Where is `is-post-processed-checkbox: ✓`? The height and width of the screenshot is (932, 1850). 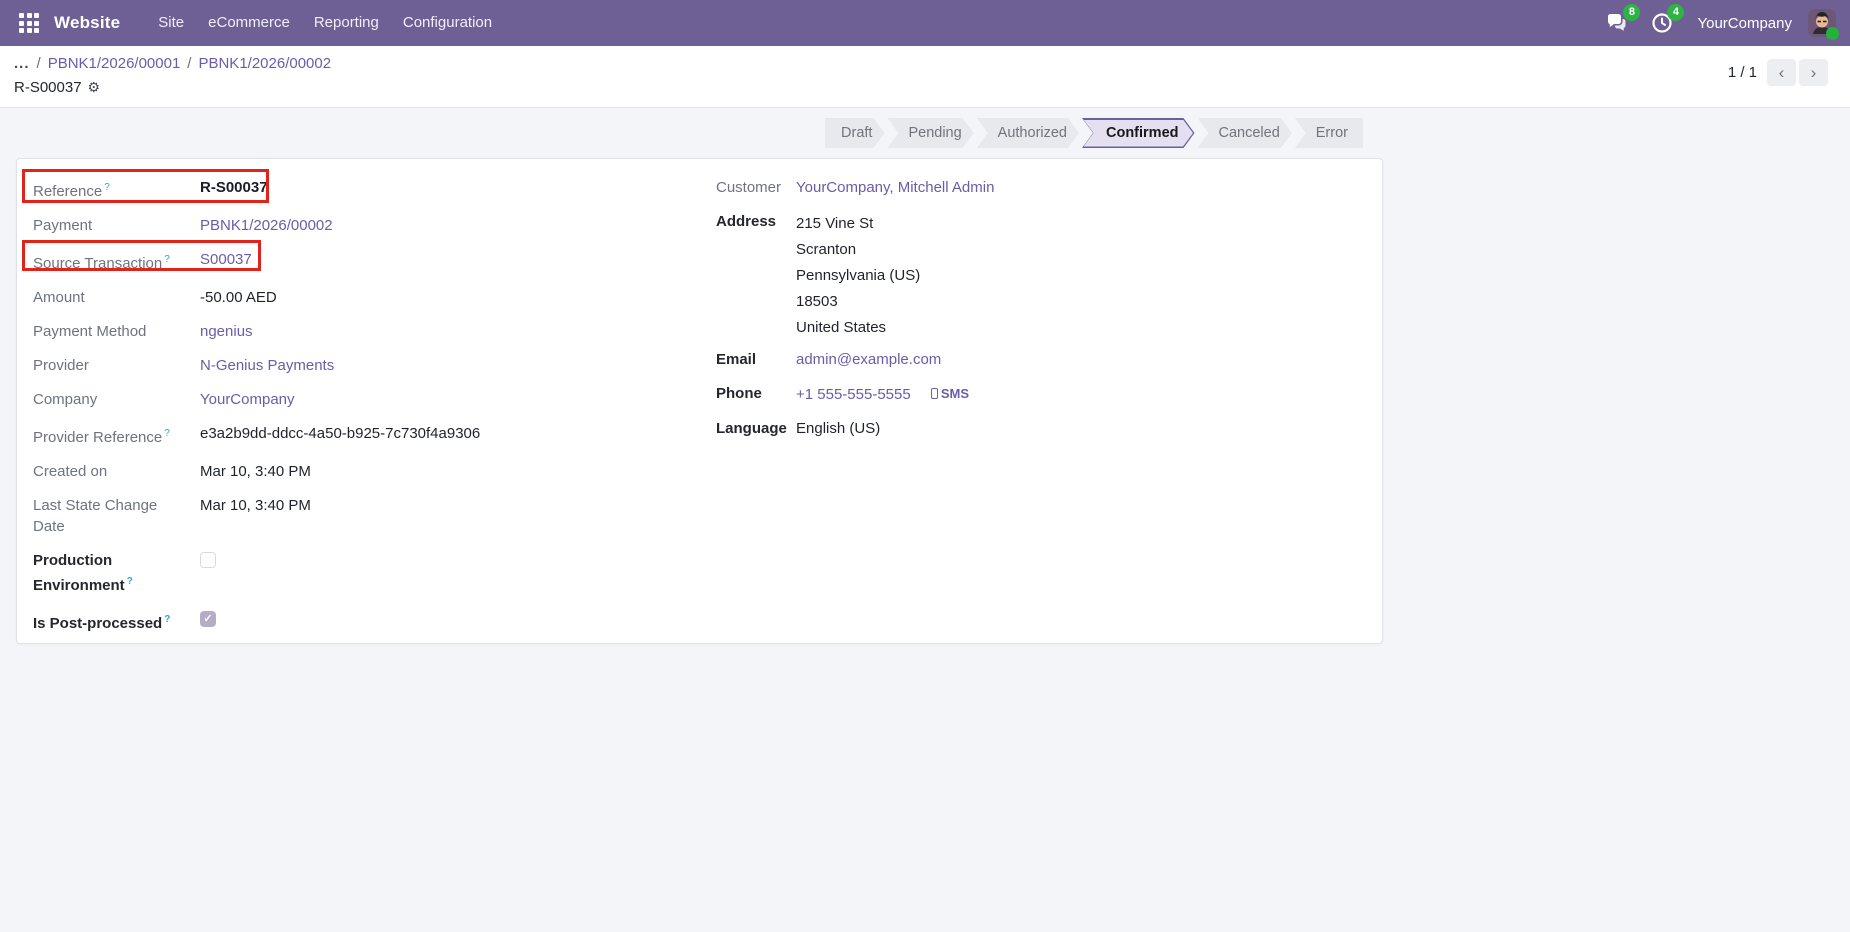
is-post-processed-checkbox: ✓ is located at coordinates (208, 619).